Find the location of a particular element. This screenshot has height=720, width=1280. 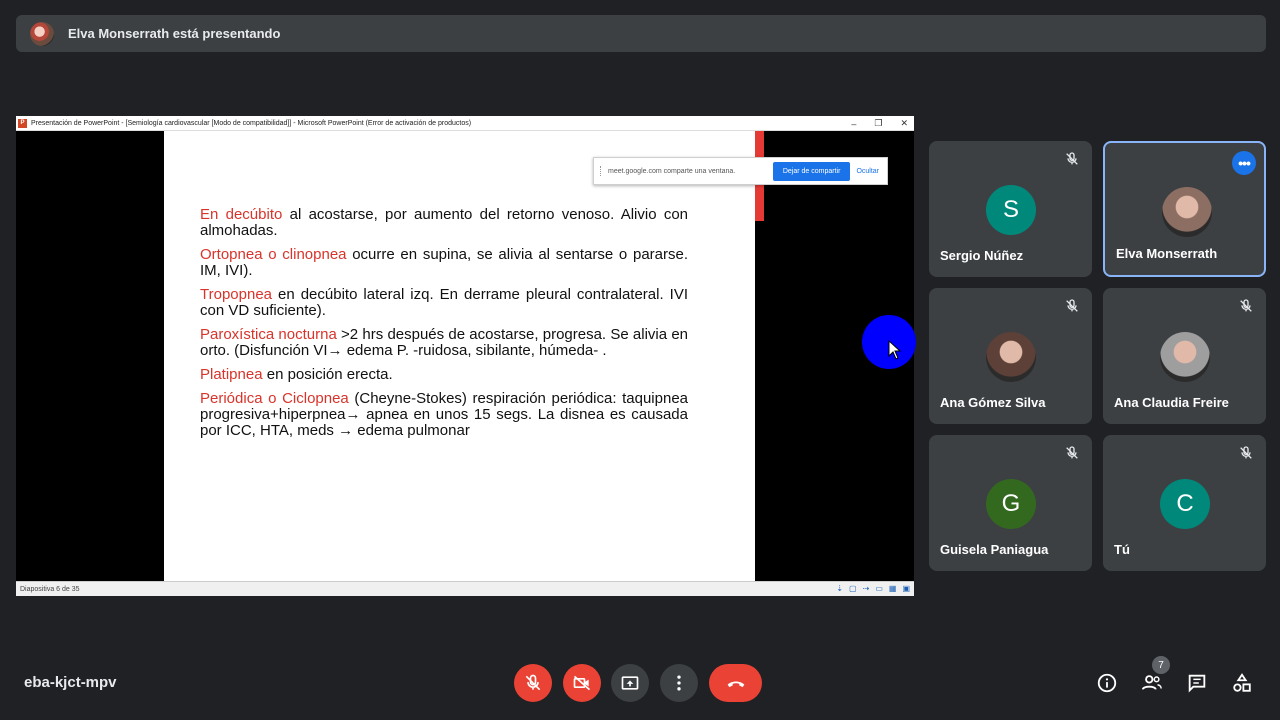

presenter-avatar is located at coordinates (42, 33).